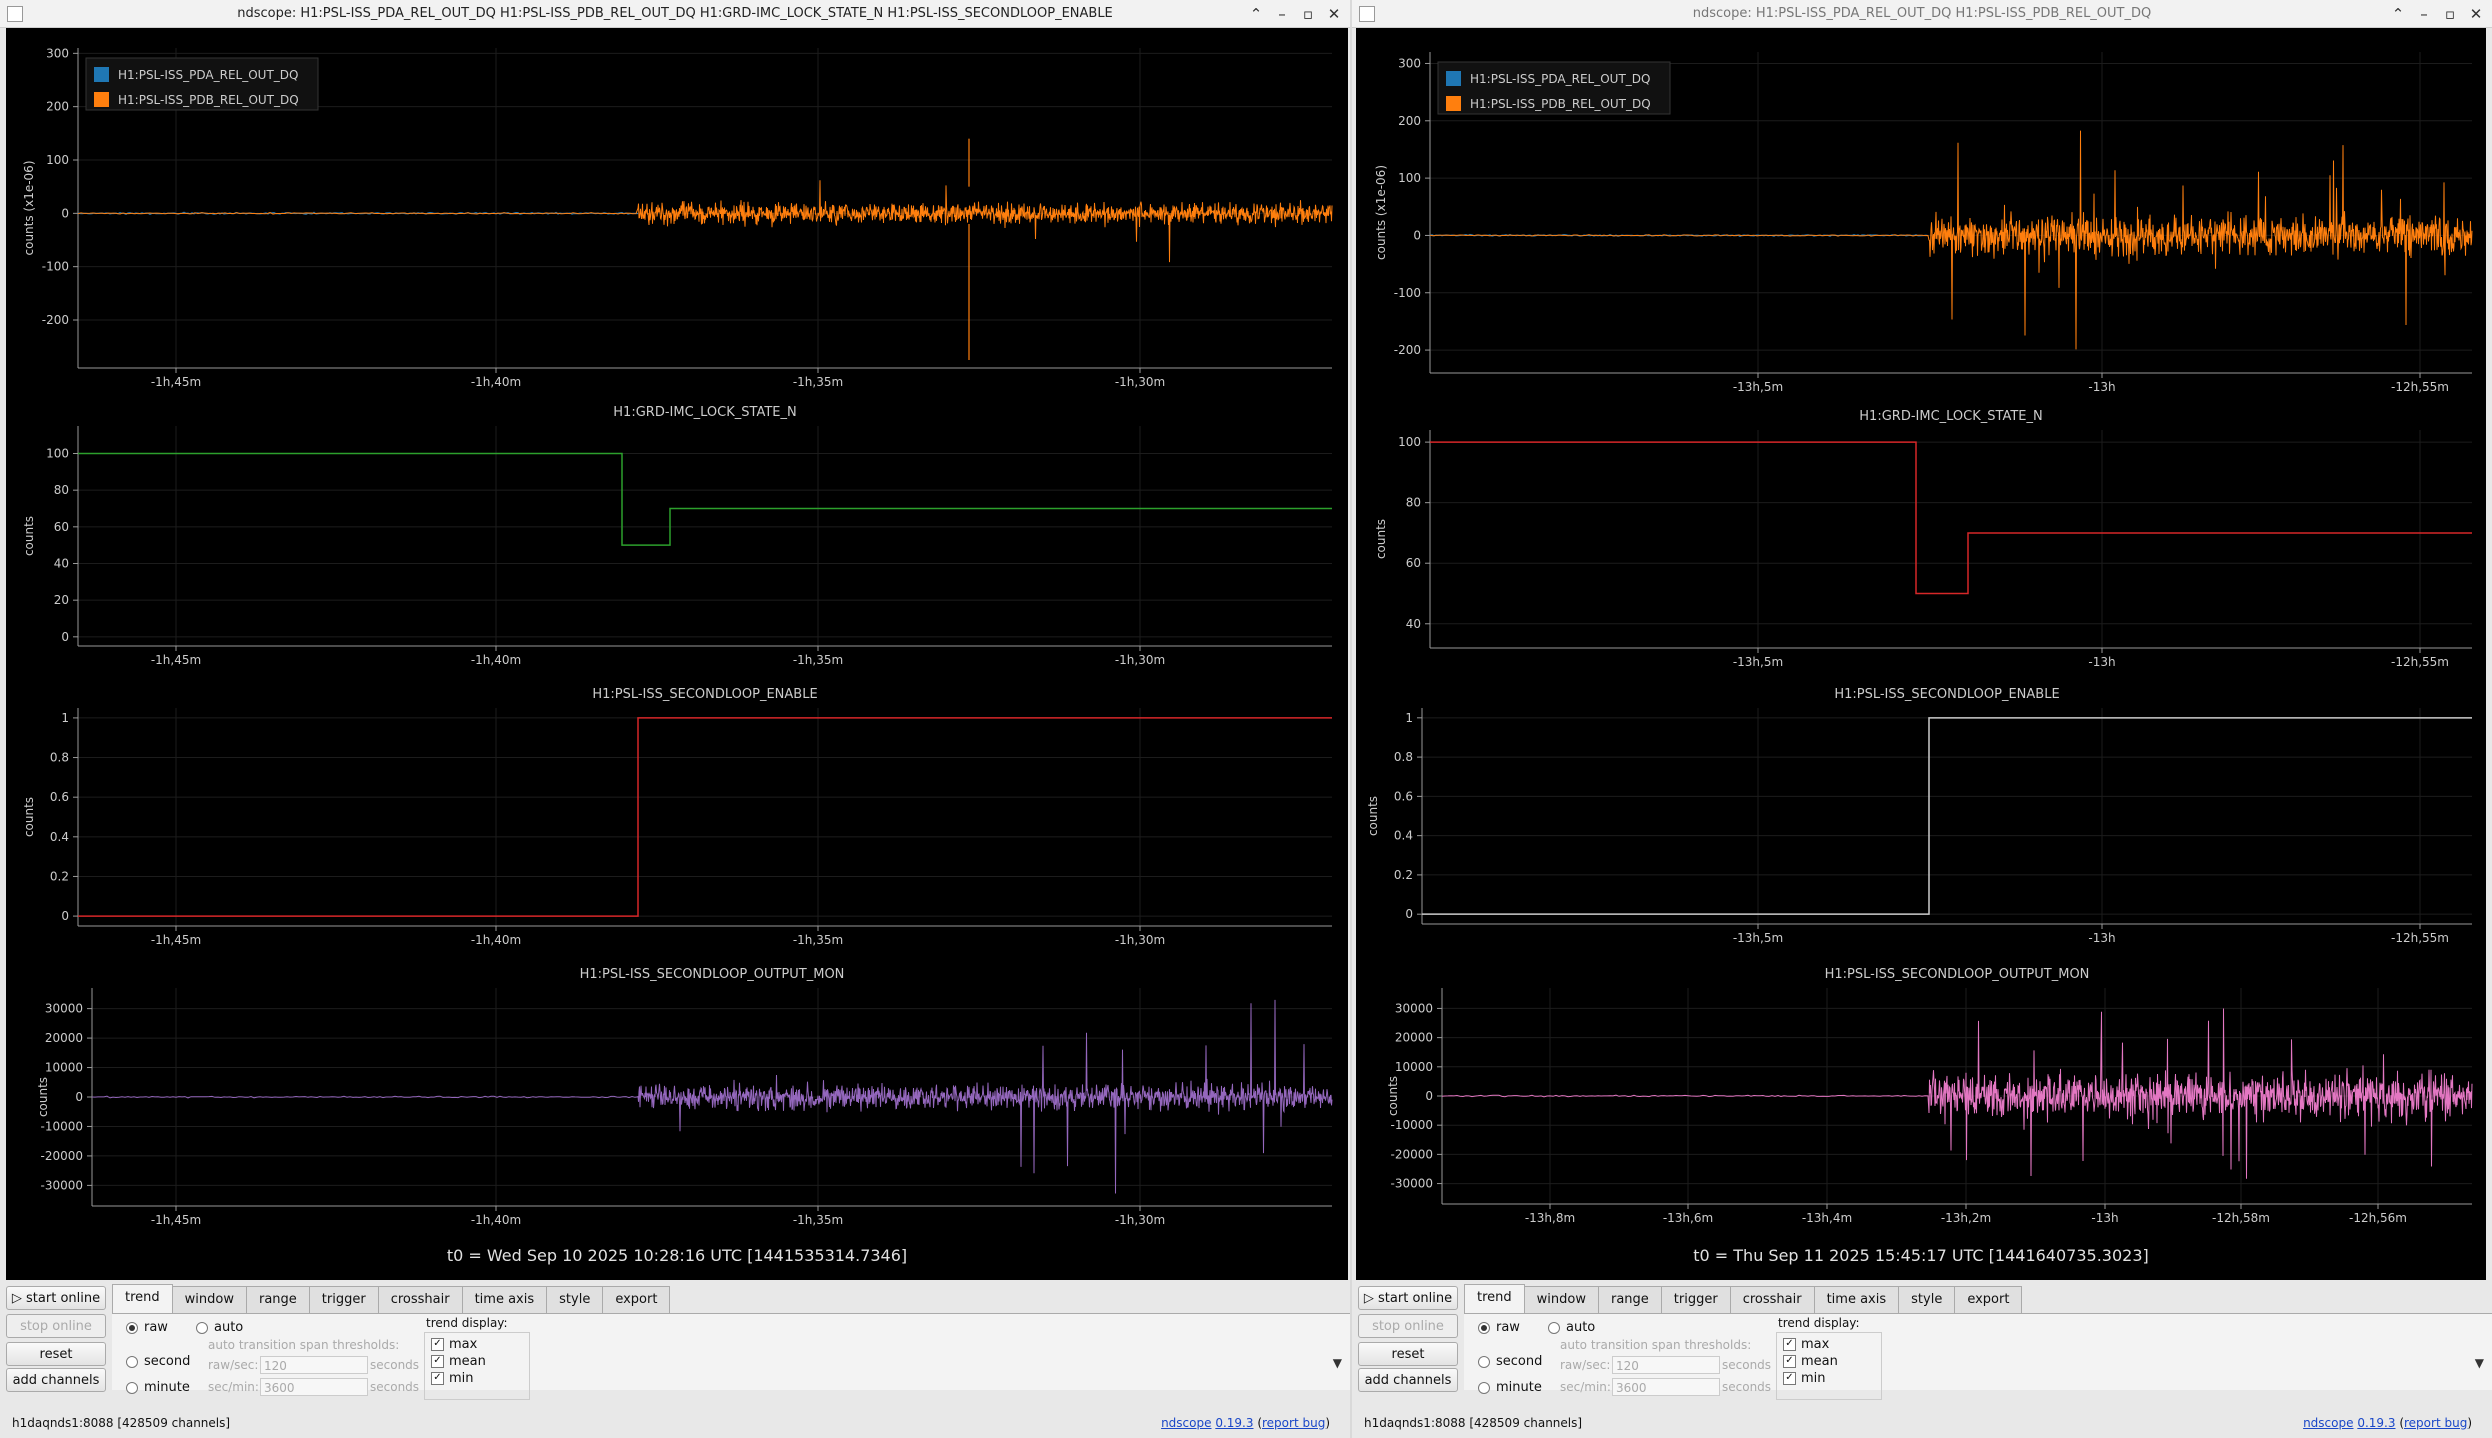 The width and height of the screenshot is (2492, 1438). Describe the element at coordinates (64, 1009) in the screenshot. I see `y-tick-label: 30000` at that location.